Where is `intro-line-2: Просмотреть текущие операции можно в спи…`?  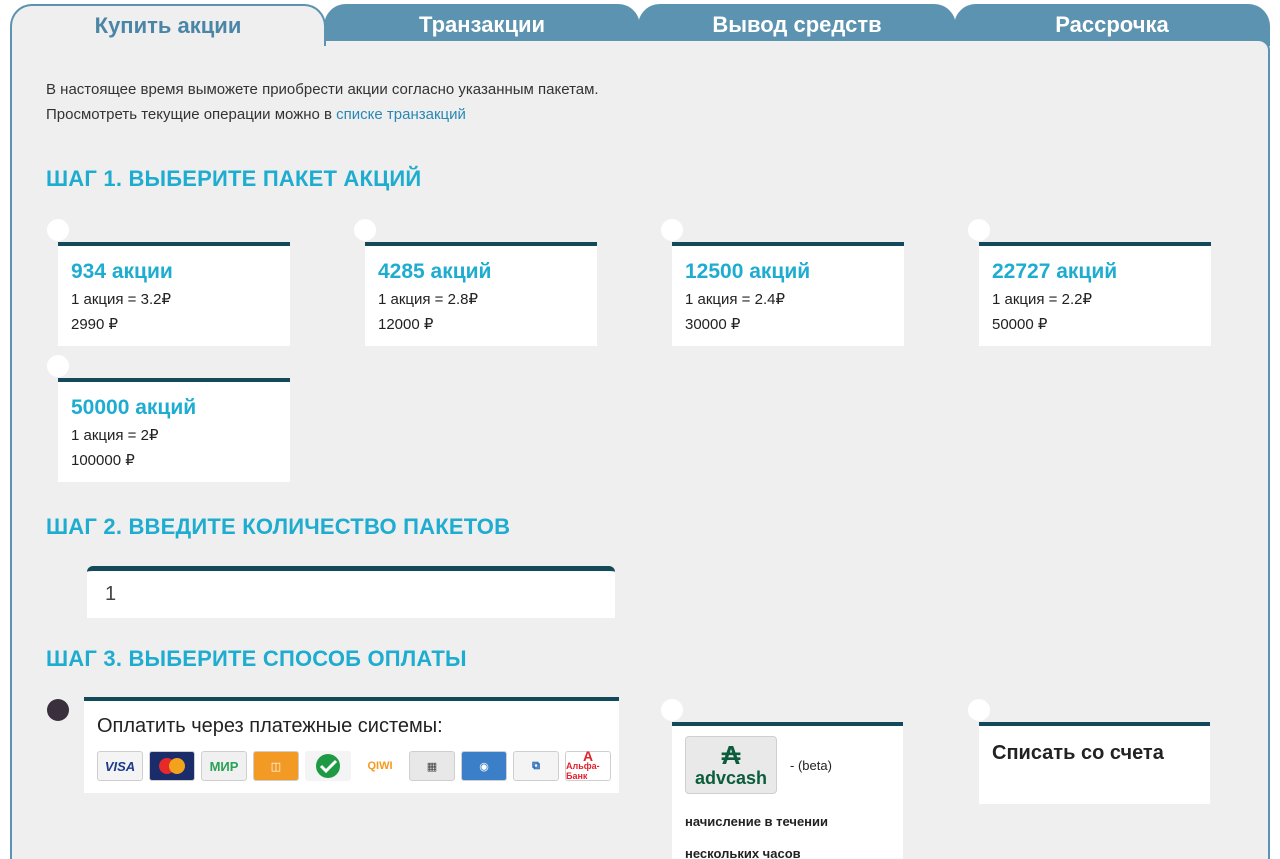 intro-line-2: Просмотреть текущие операции можно в спи… is located at coordinates (322, 114).